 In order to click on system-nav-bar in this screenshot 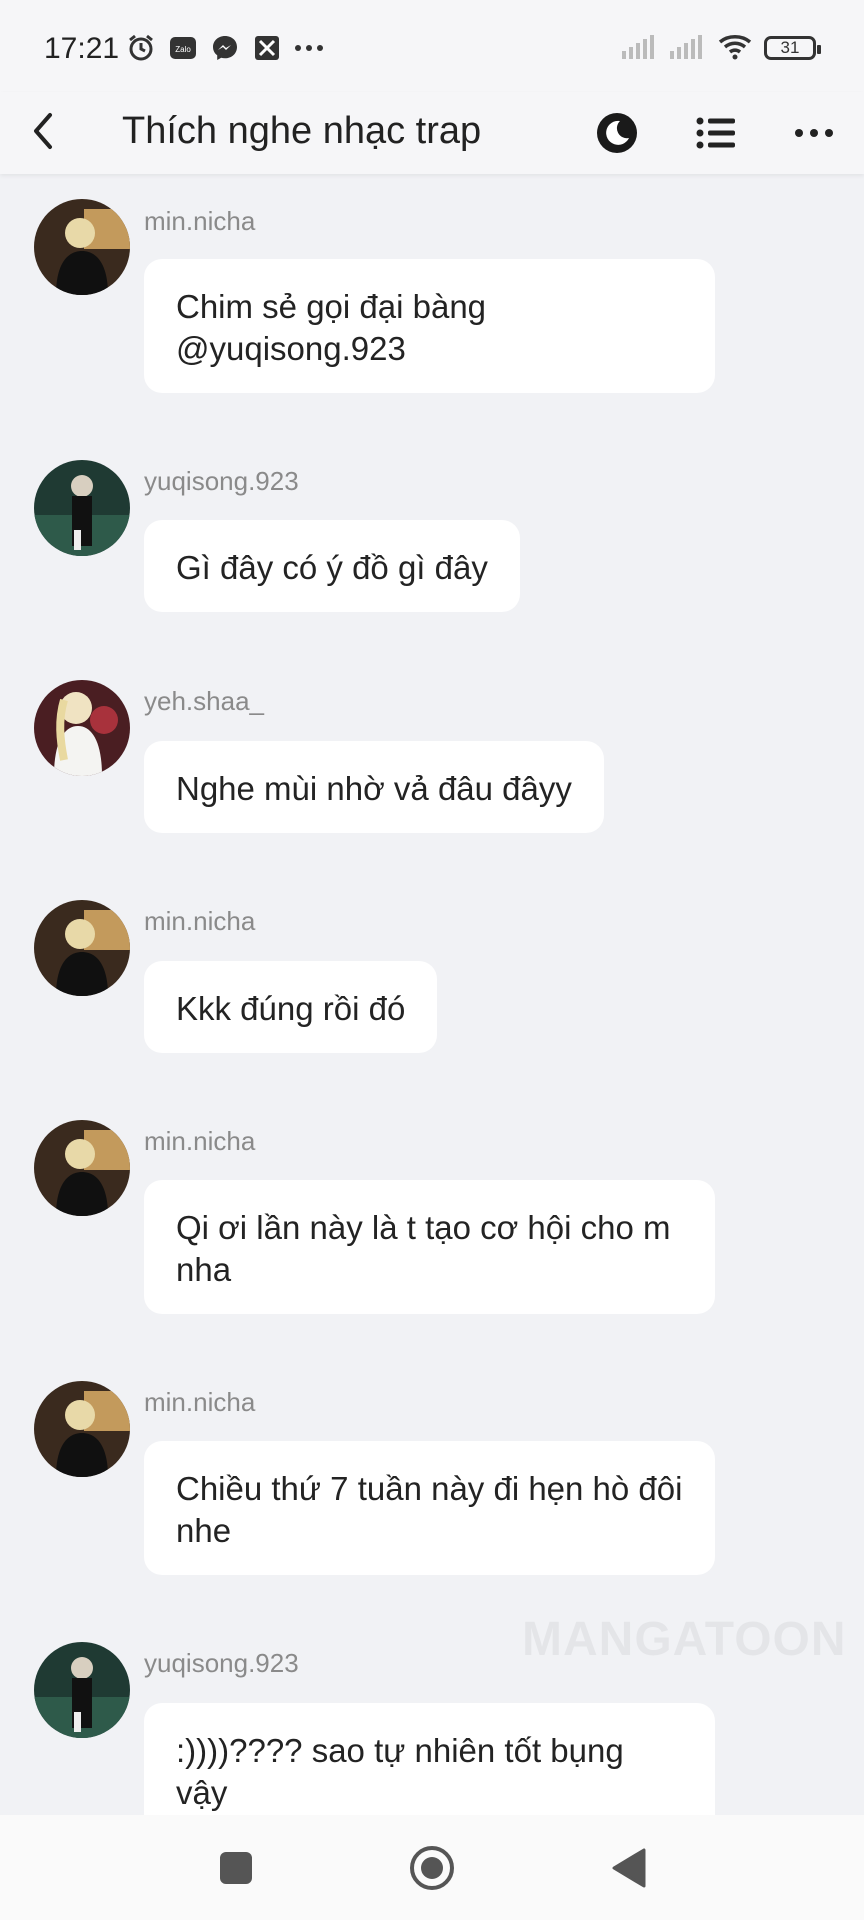, I will do `click(432, 1867)`.